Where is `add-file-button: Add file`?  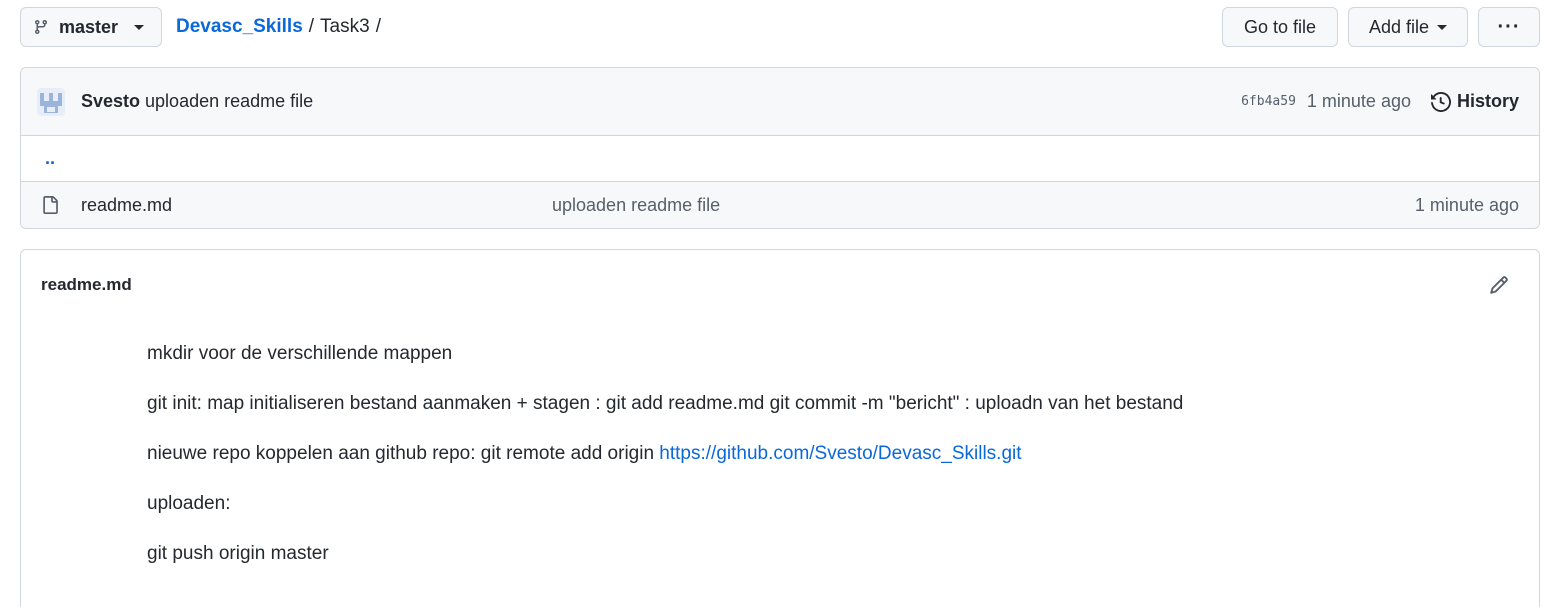
add-file-button: Add file is located at coordinates (1408, 27).